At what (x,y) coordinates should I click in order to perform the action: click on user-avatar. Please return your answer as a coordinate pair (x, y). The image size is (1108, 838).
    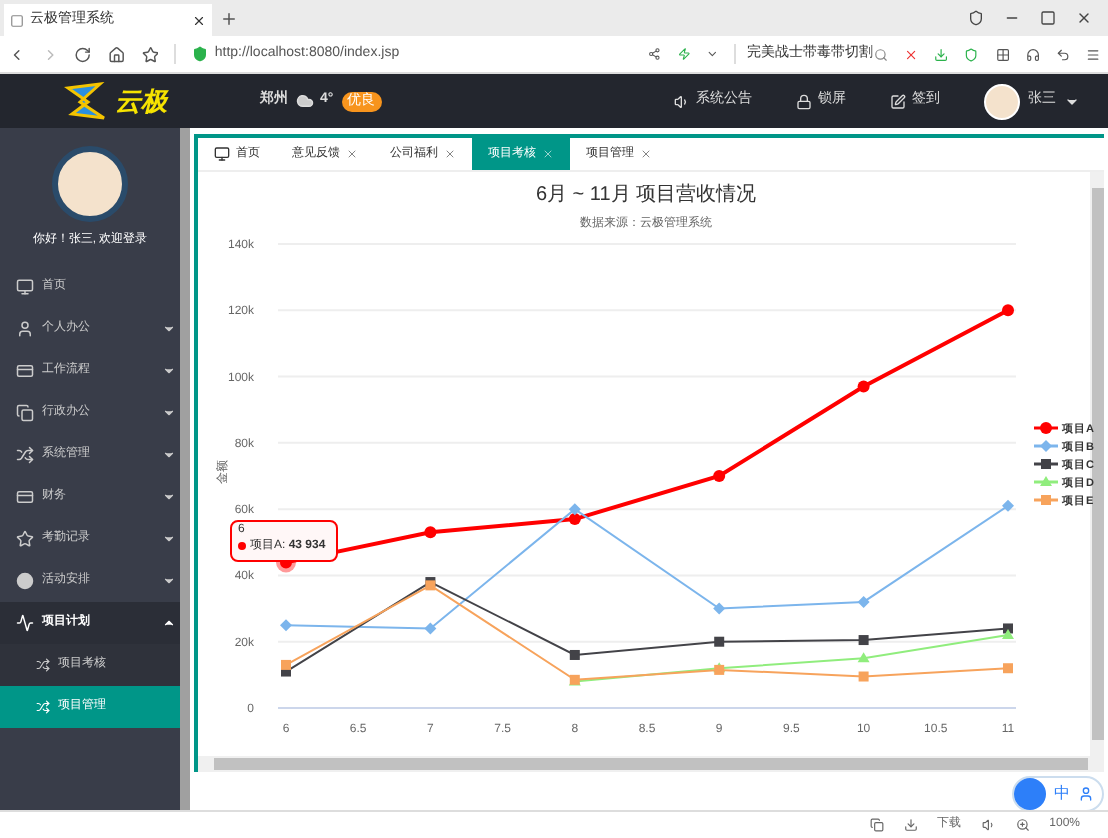
    Looking at the image, I should click on (1002, 101).